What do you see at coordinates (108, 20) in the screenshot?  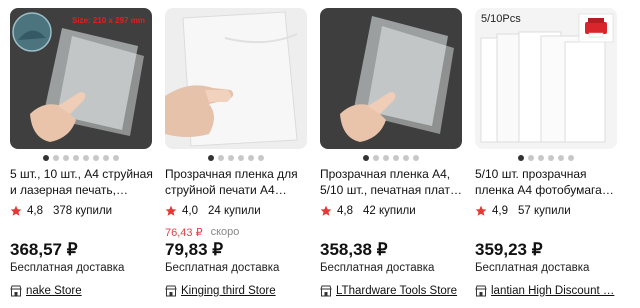 I see `image-badge: Size: 210 x 297 mm` at bounding box center [108, 20].